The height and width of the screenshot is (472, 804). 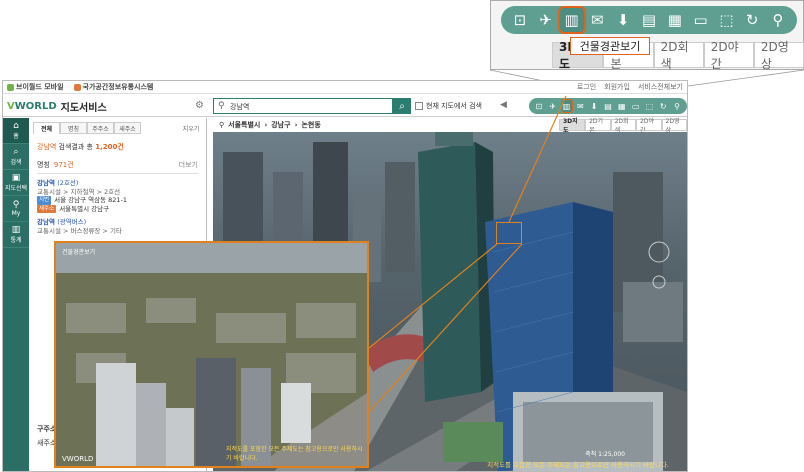 I want to click on signup-link: 회원가입, so click(x=617, y=87).